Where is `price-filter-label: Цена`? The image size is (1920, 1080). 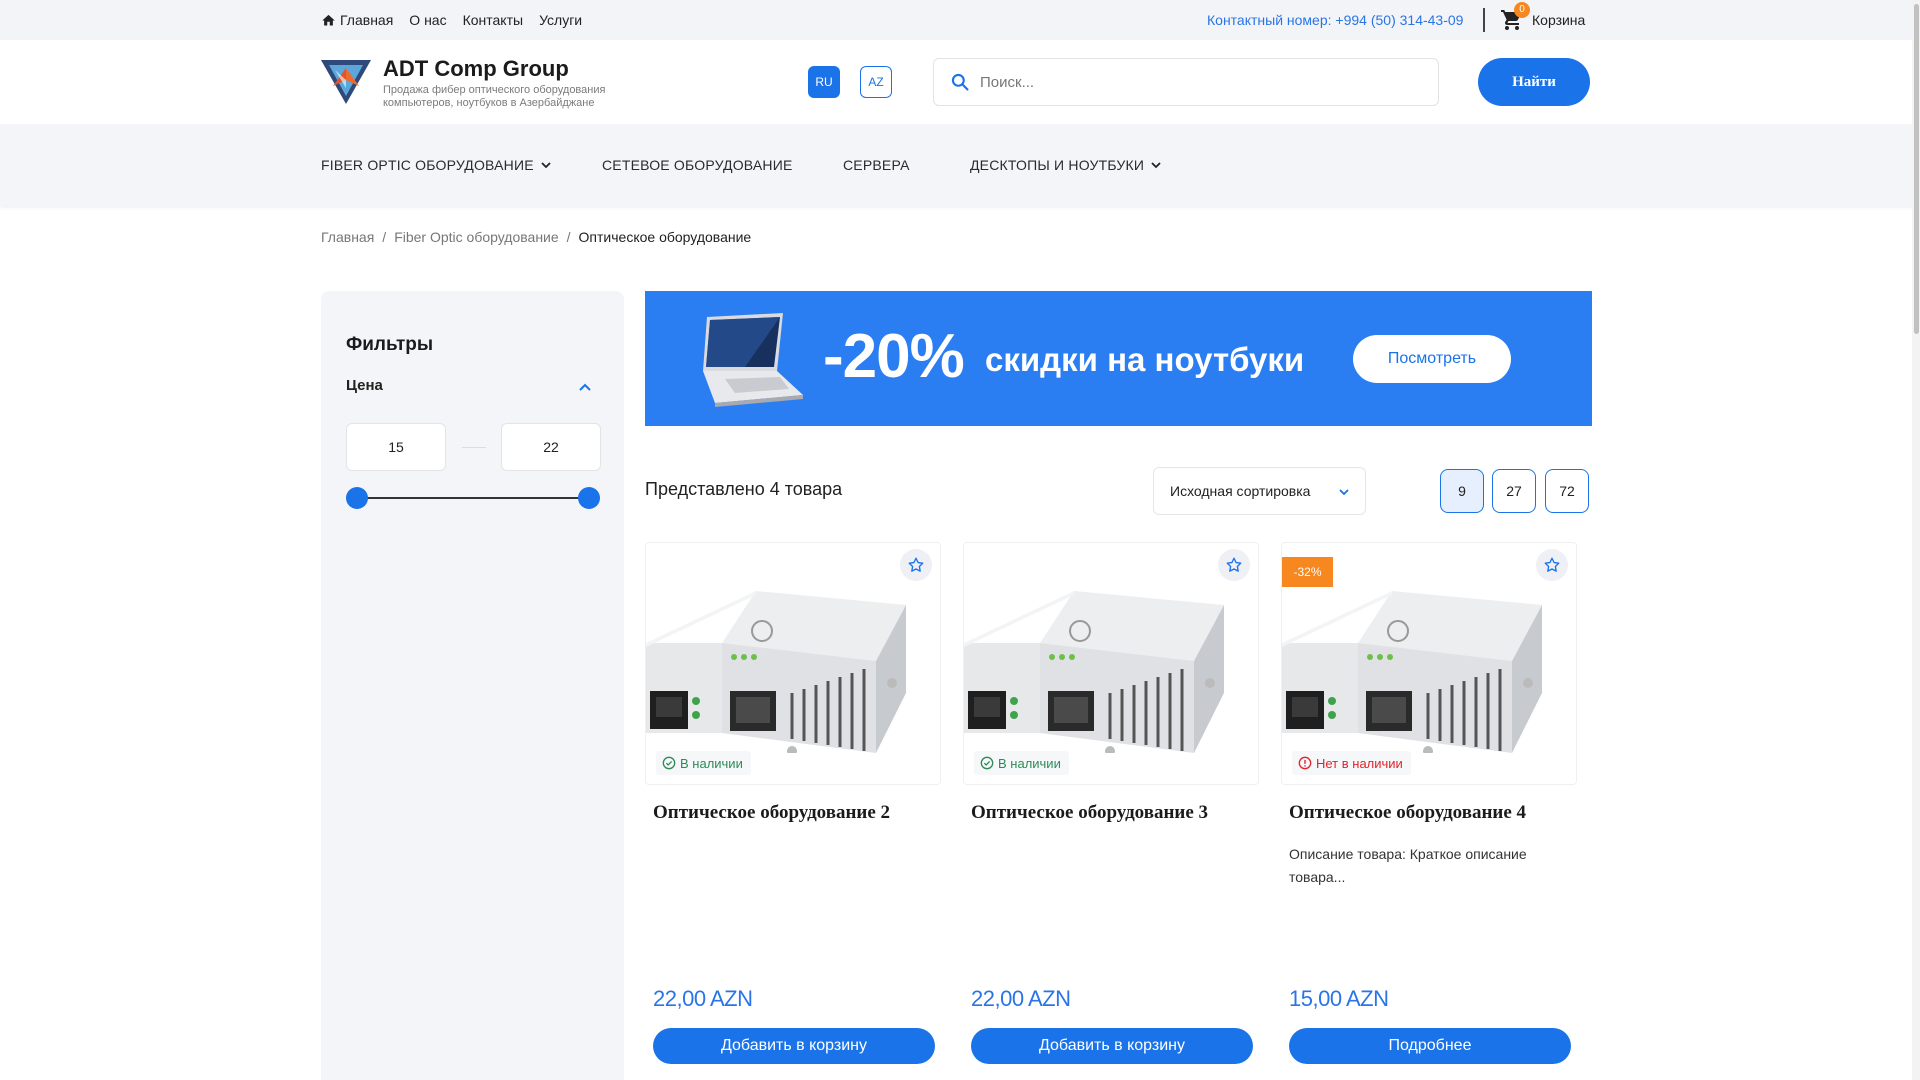
price-filter-label: Цена is located at coordinates (364, 385).